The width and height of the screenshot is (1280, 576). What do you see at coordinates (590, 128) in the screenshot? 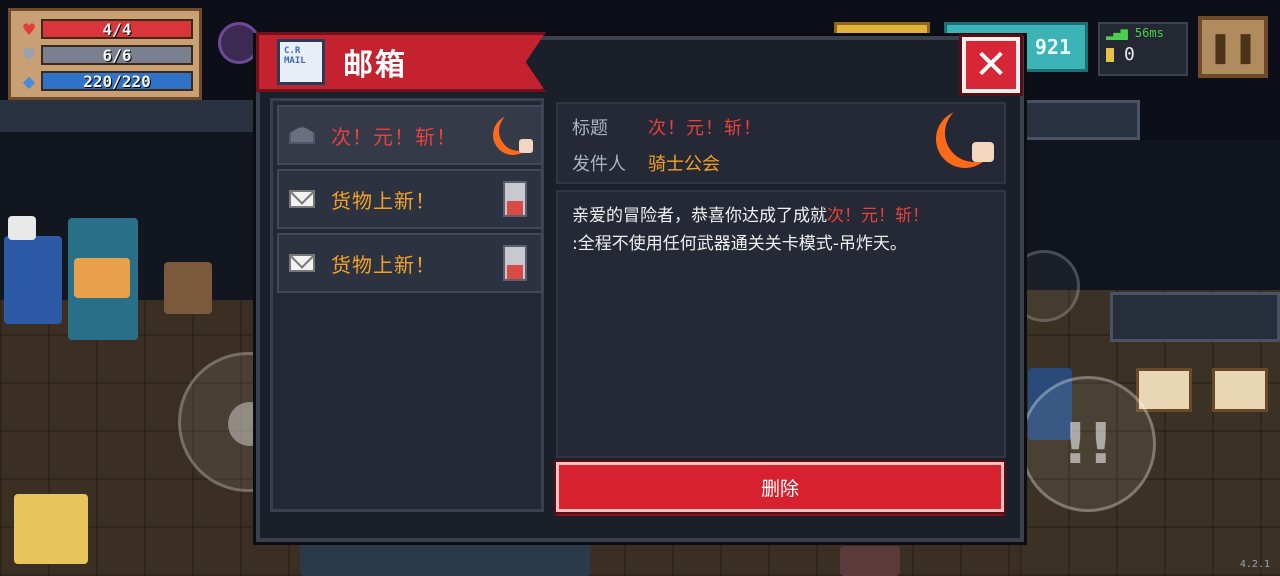
I see `subject-label: 标题` at bounding box center [590, 128].